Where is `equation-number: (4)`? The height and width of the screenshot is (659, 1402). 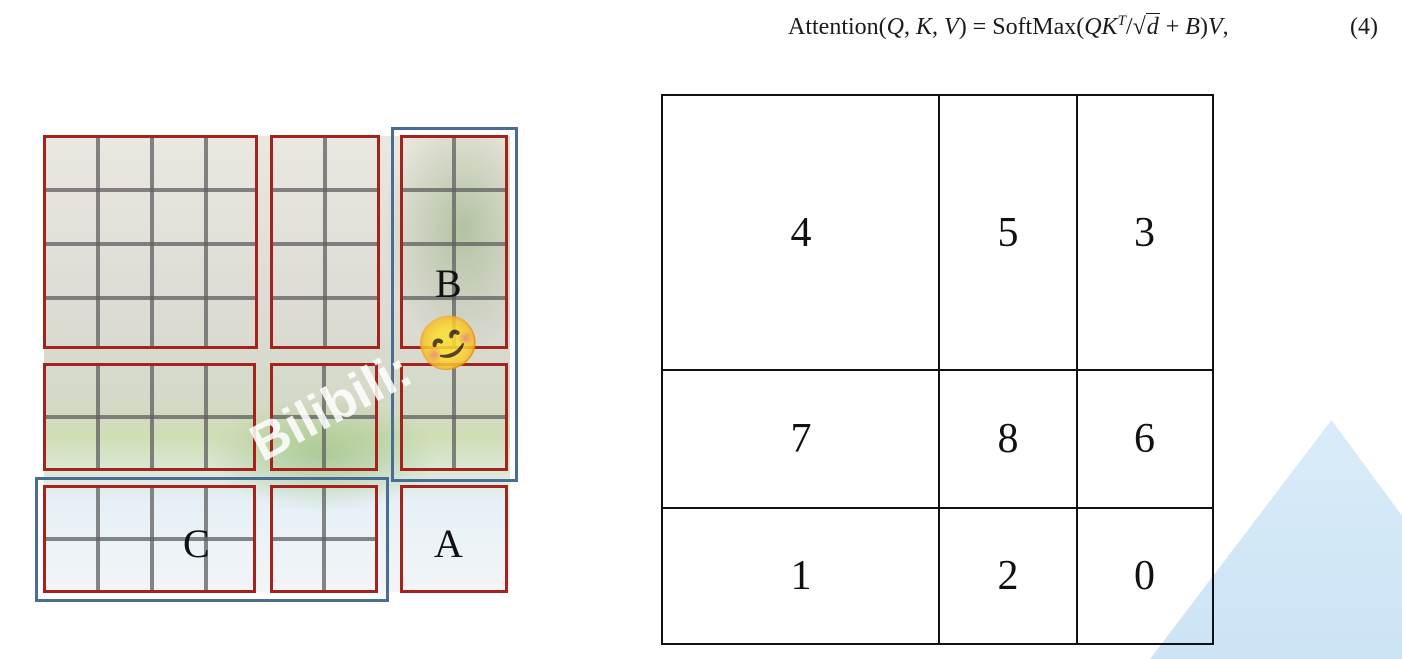 equation-number: (4) is located at coordinates (1364, 27).